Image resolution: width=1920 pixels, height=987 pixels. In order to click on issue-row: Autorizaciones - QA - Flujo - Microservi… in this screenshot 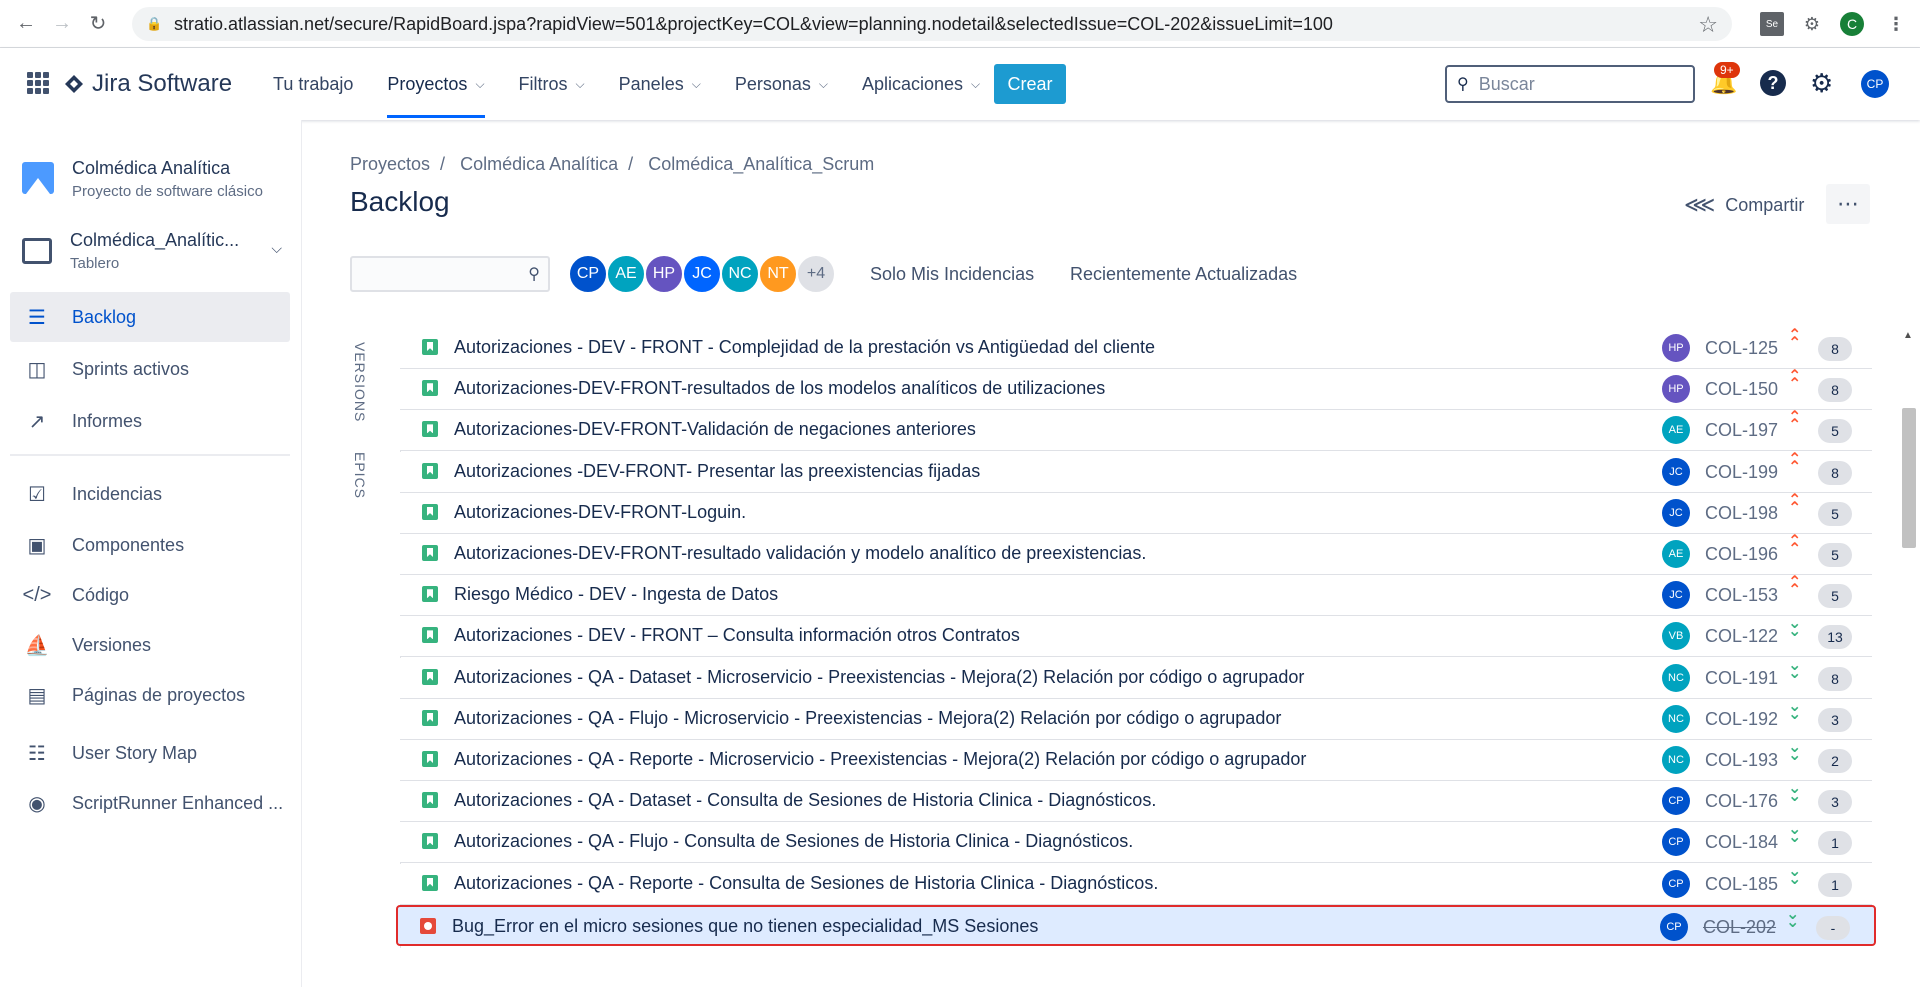, I will do `click(1136, 719)`.